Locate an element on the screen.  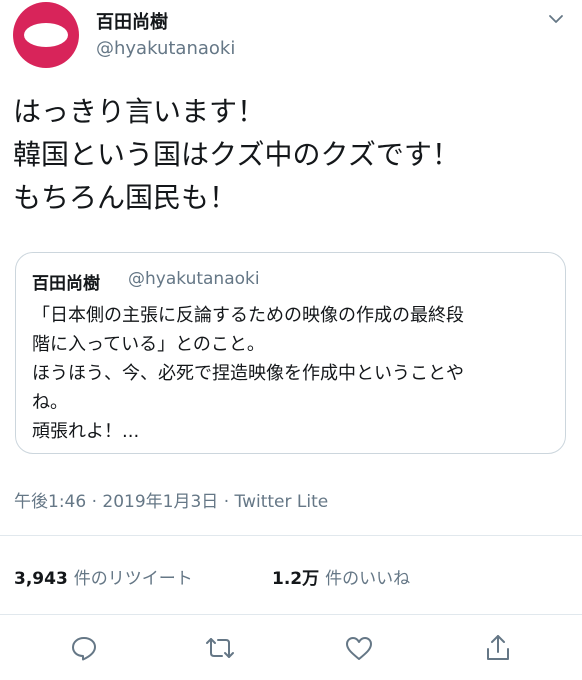
tweet-metadata: 午後1:46 · 2019年1月3日 · Twitter Lite is located at coordinates (171, 499).